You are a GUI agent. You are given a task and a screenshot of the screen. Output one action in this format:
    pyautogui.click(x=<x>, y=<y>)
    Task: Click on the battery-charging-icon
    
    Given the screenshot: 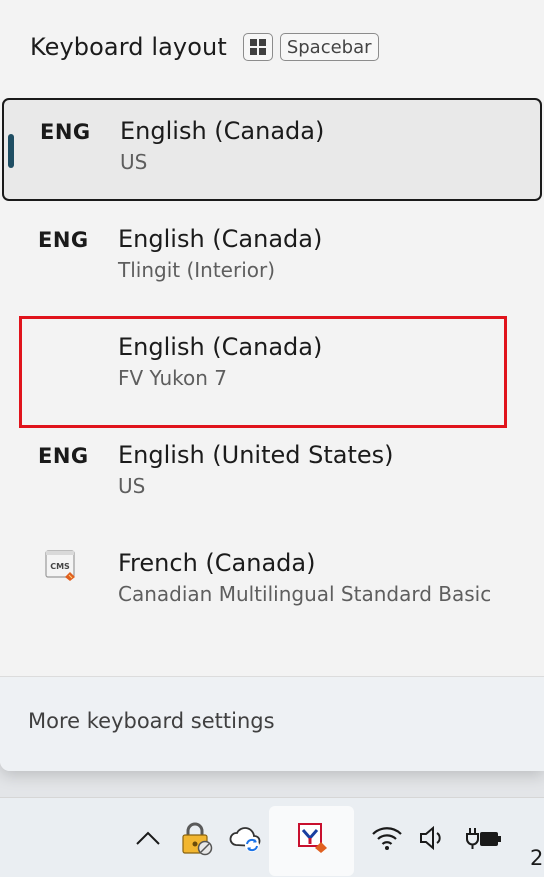 What is the action you would take?
    pyautogui.click(x=484, y=837)
    